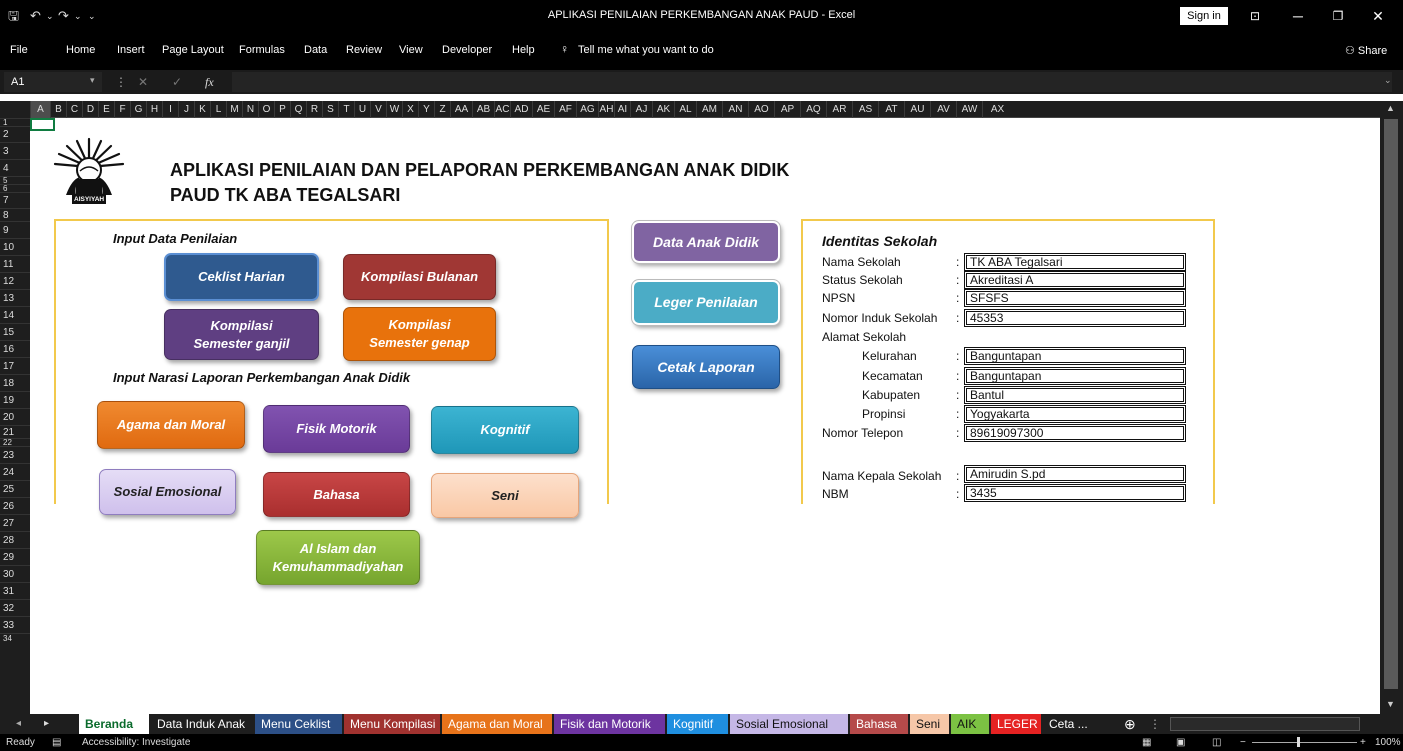 Image resolution: width=1403 pixels, height=751 pixels. What do you see at coordinates (114, 724) in the screenshot?
I see `sheet-tab: Beranda` at bounding box center [114, 724].